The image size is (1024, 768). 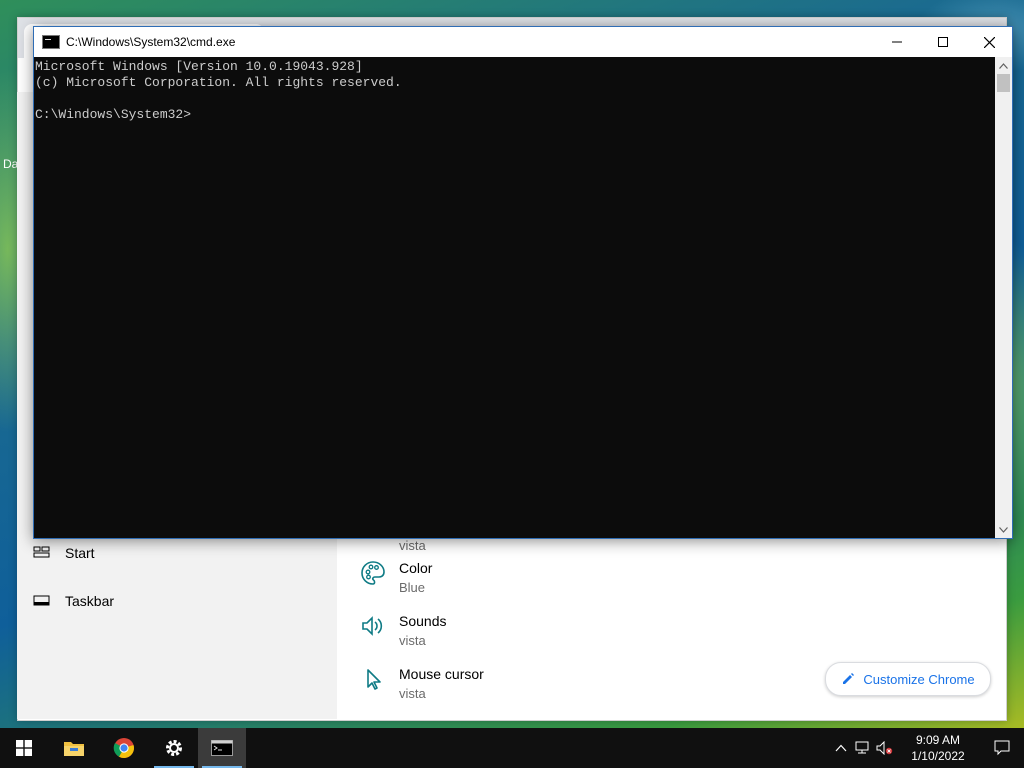 I want to click on setting-sounds: Sounds vista, so click(x=402, y=630).